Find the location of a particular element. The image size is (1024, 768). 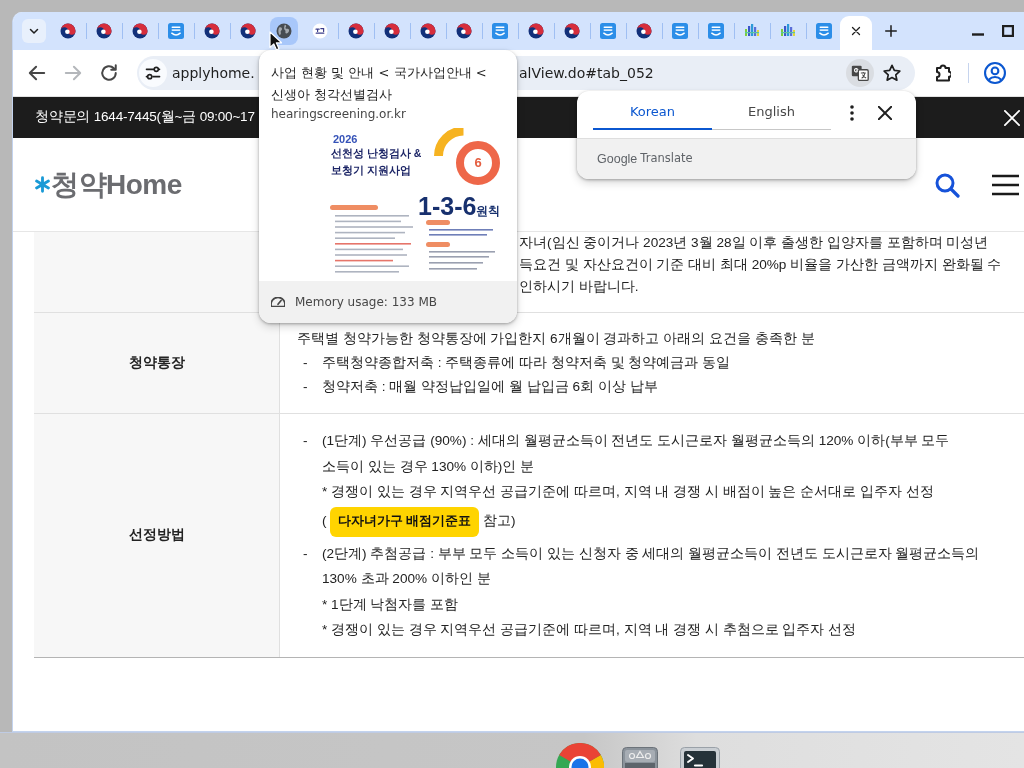

menu-icon is located at coordinates (1005, 184).